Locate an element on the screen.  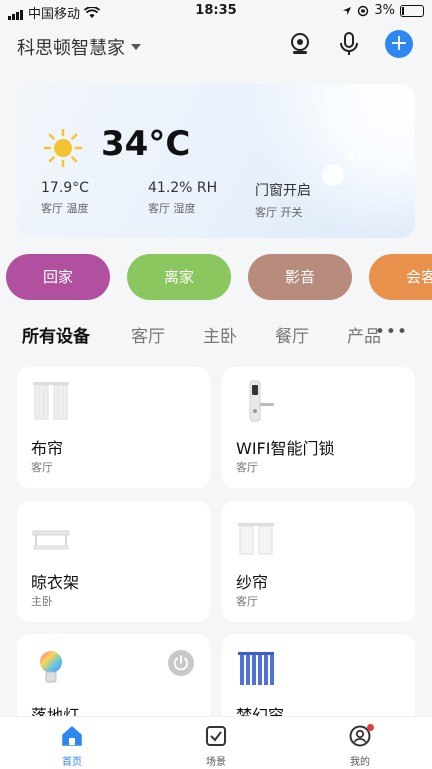
add-icon: + is located at coordinates (399, 44).